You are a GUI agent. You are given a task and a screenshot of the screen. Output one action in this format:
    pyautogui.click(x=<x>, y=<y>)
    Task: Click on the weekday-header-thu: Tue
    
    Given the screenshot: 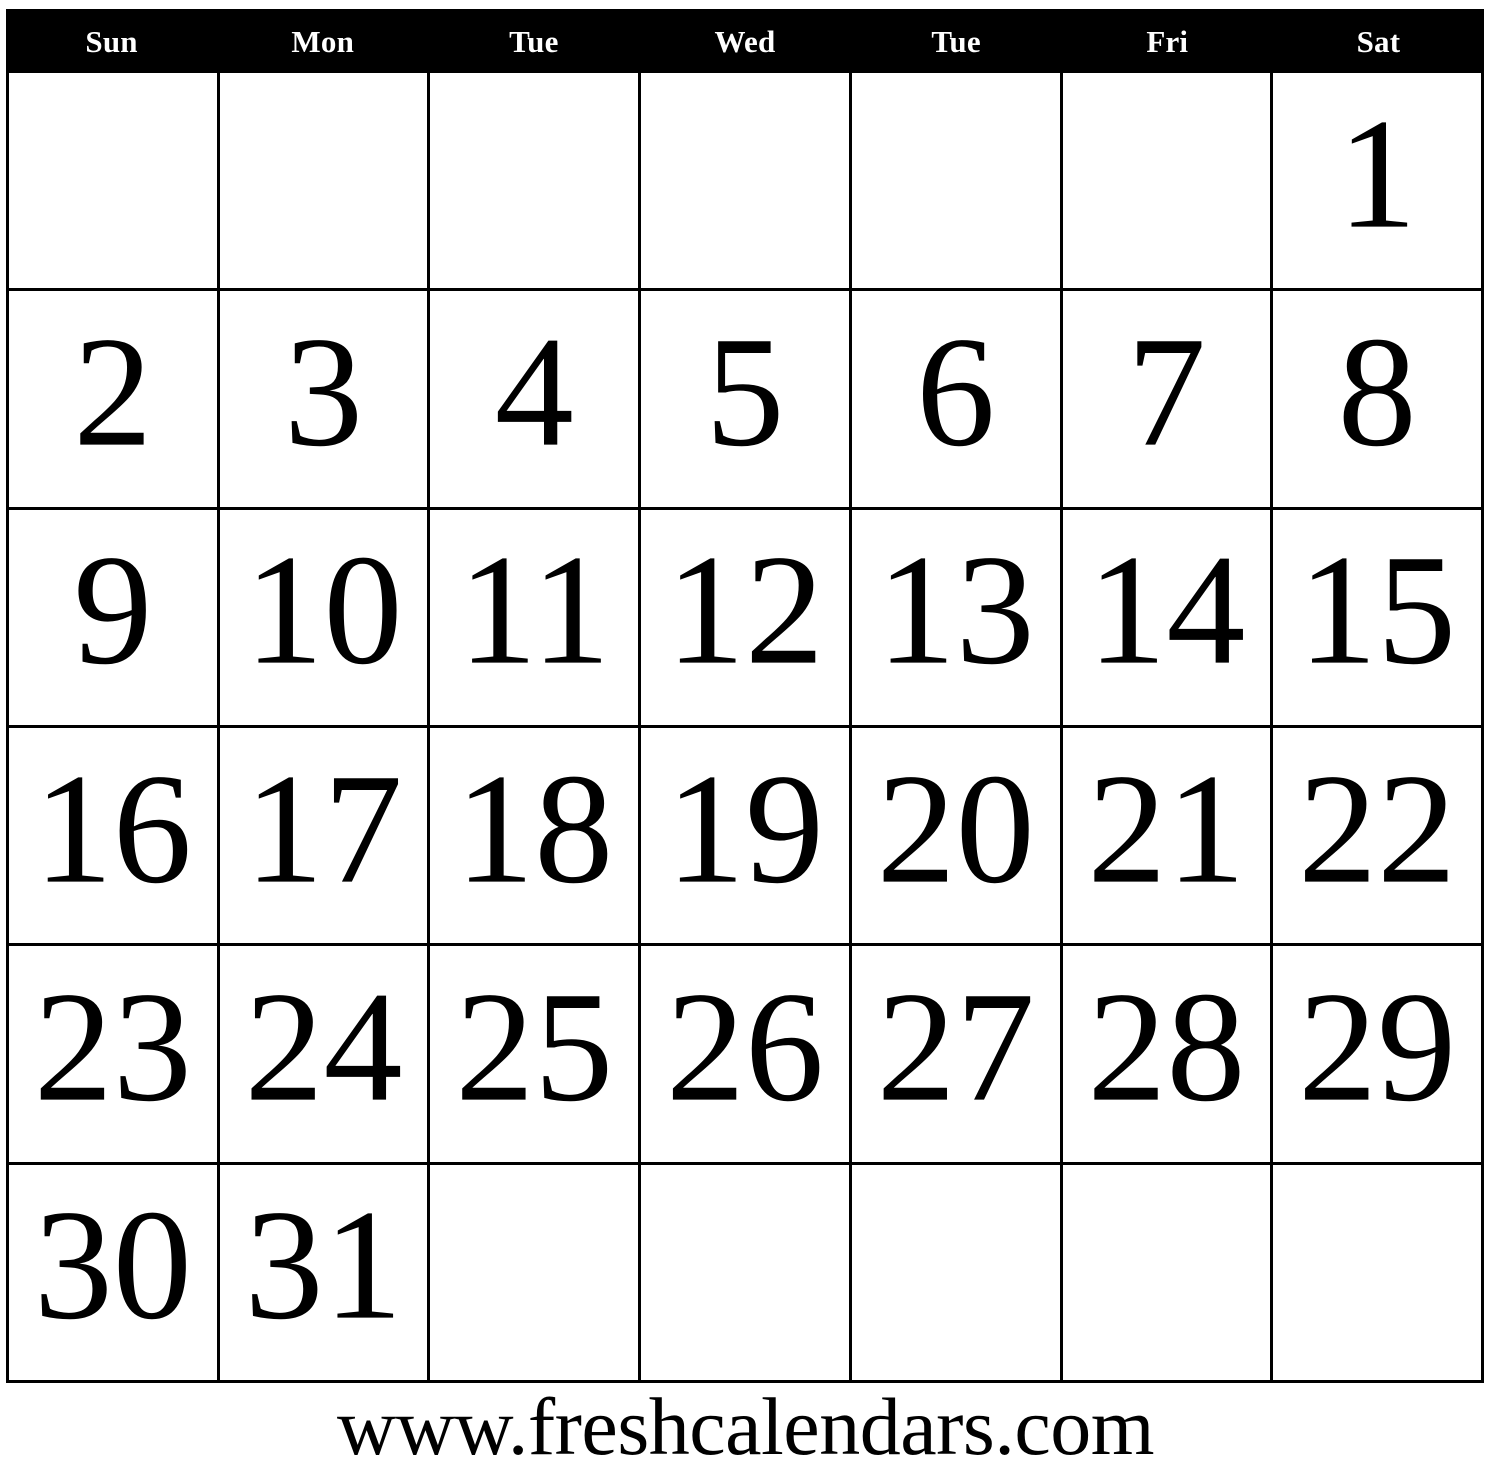 What is the action you would take?
    pyautogui.click(x=956, y=41)
    